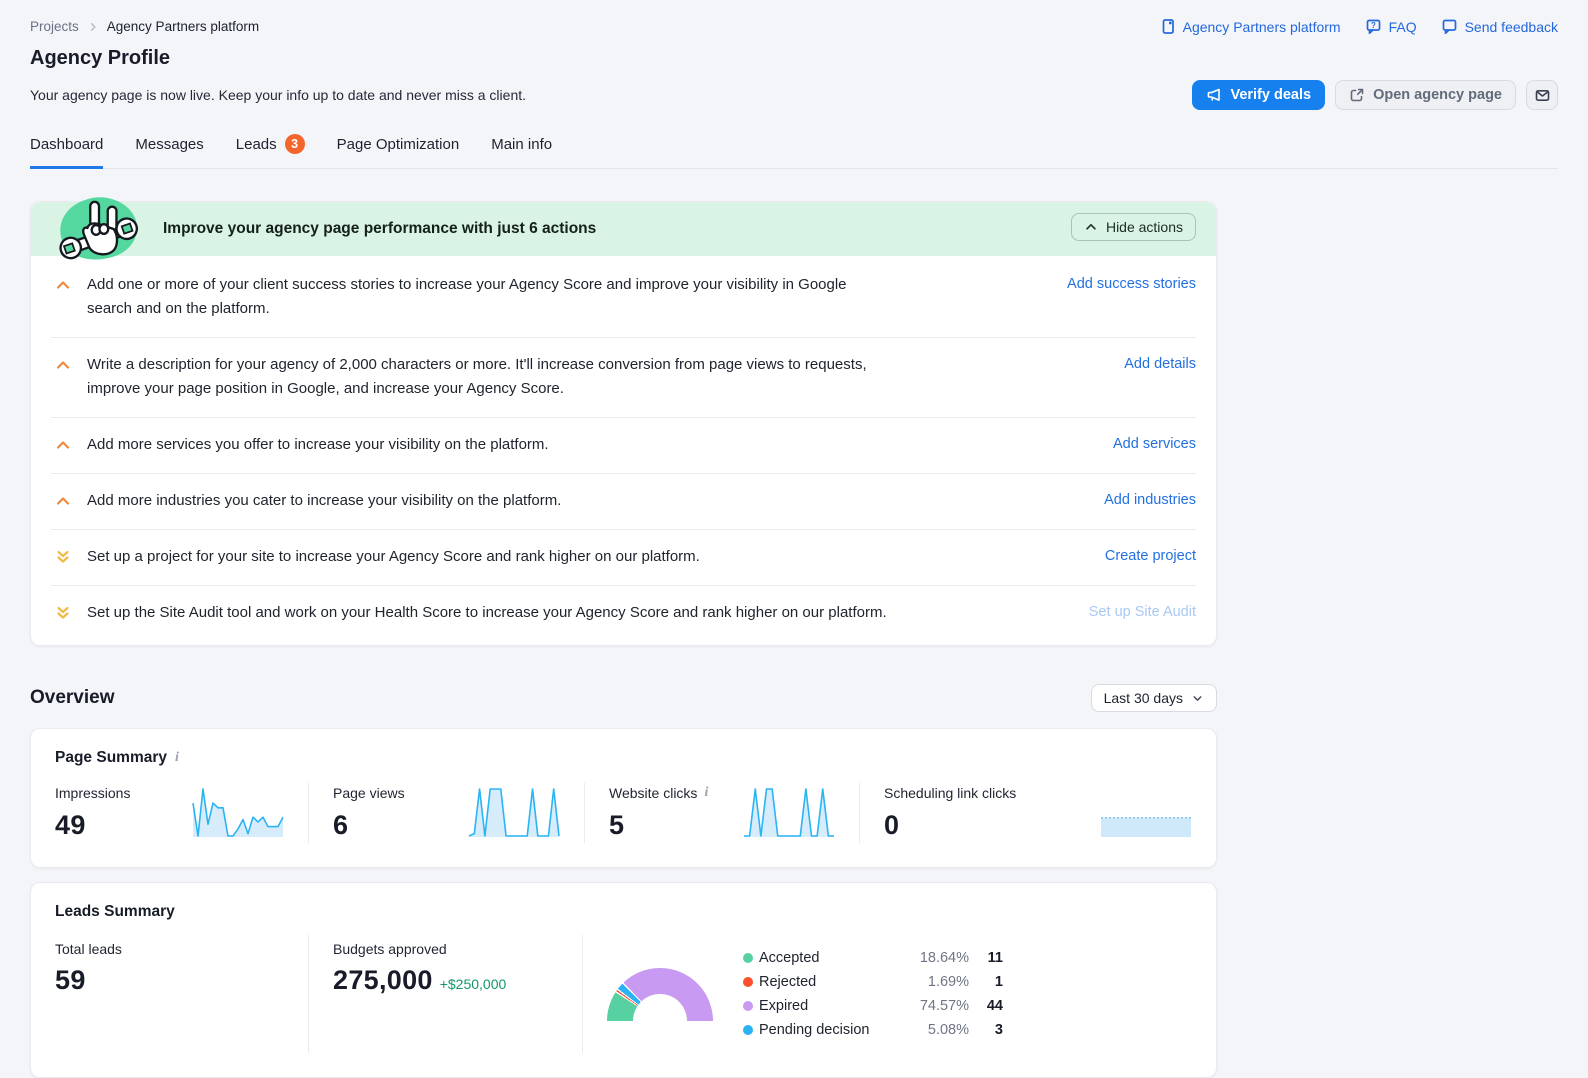 The width and height of the screenshot is (1588, 1078). I want to click on page-title: Agency Profile, so click(100, 58).